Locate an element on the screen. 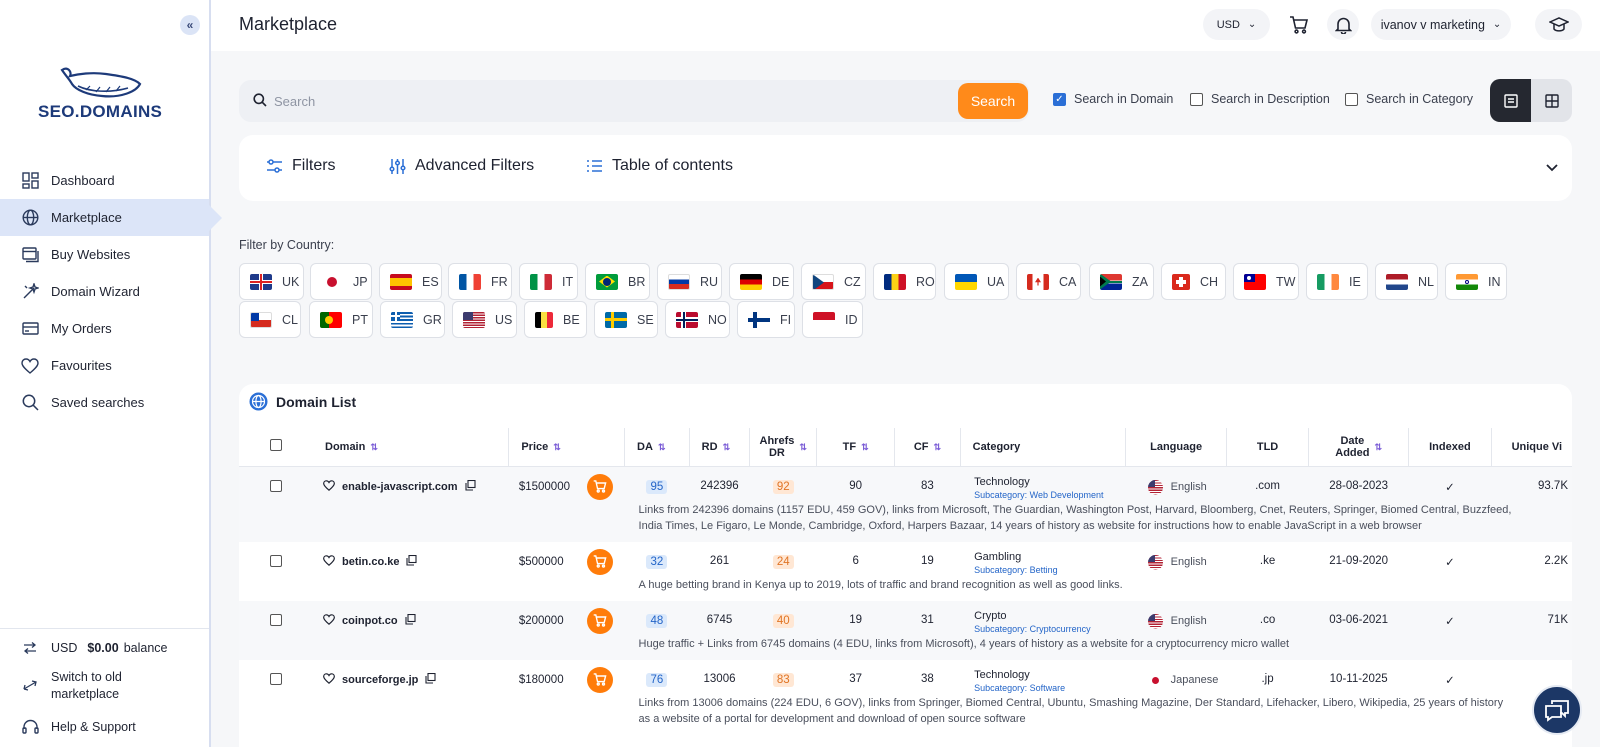 The image size is (1600, 747). column-header-indexed: Indexed is located at coordinates (1450, 447).